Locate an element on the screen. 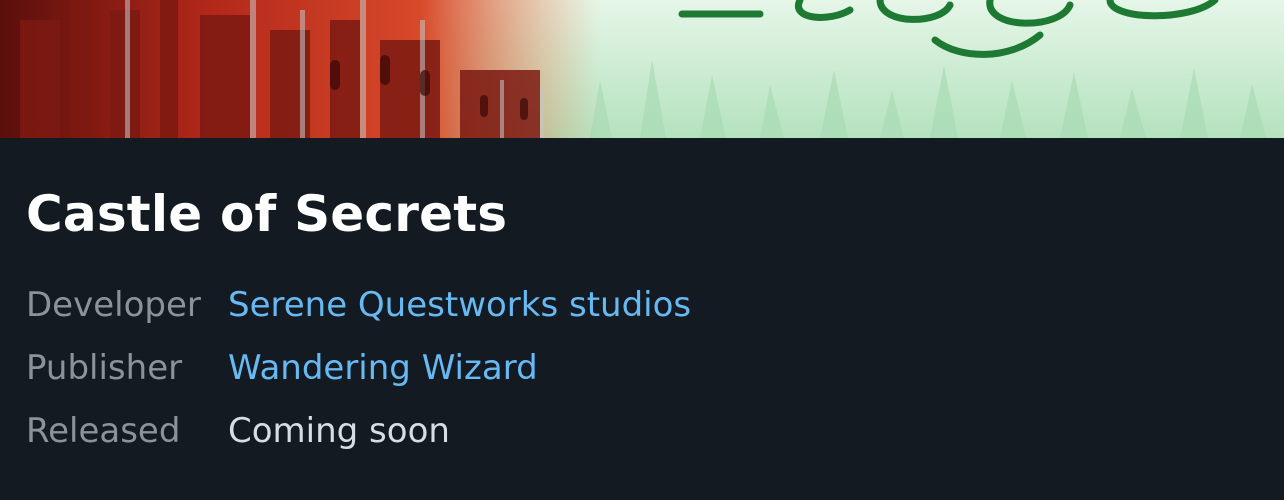 The image size is (1284, 500). developer-link: Serene Questworks studios is located at coordinates (459, 305).